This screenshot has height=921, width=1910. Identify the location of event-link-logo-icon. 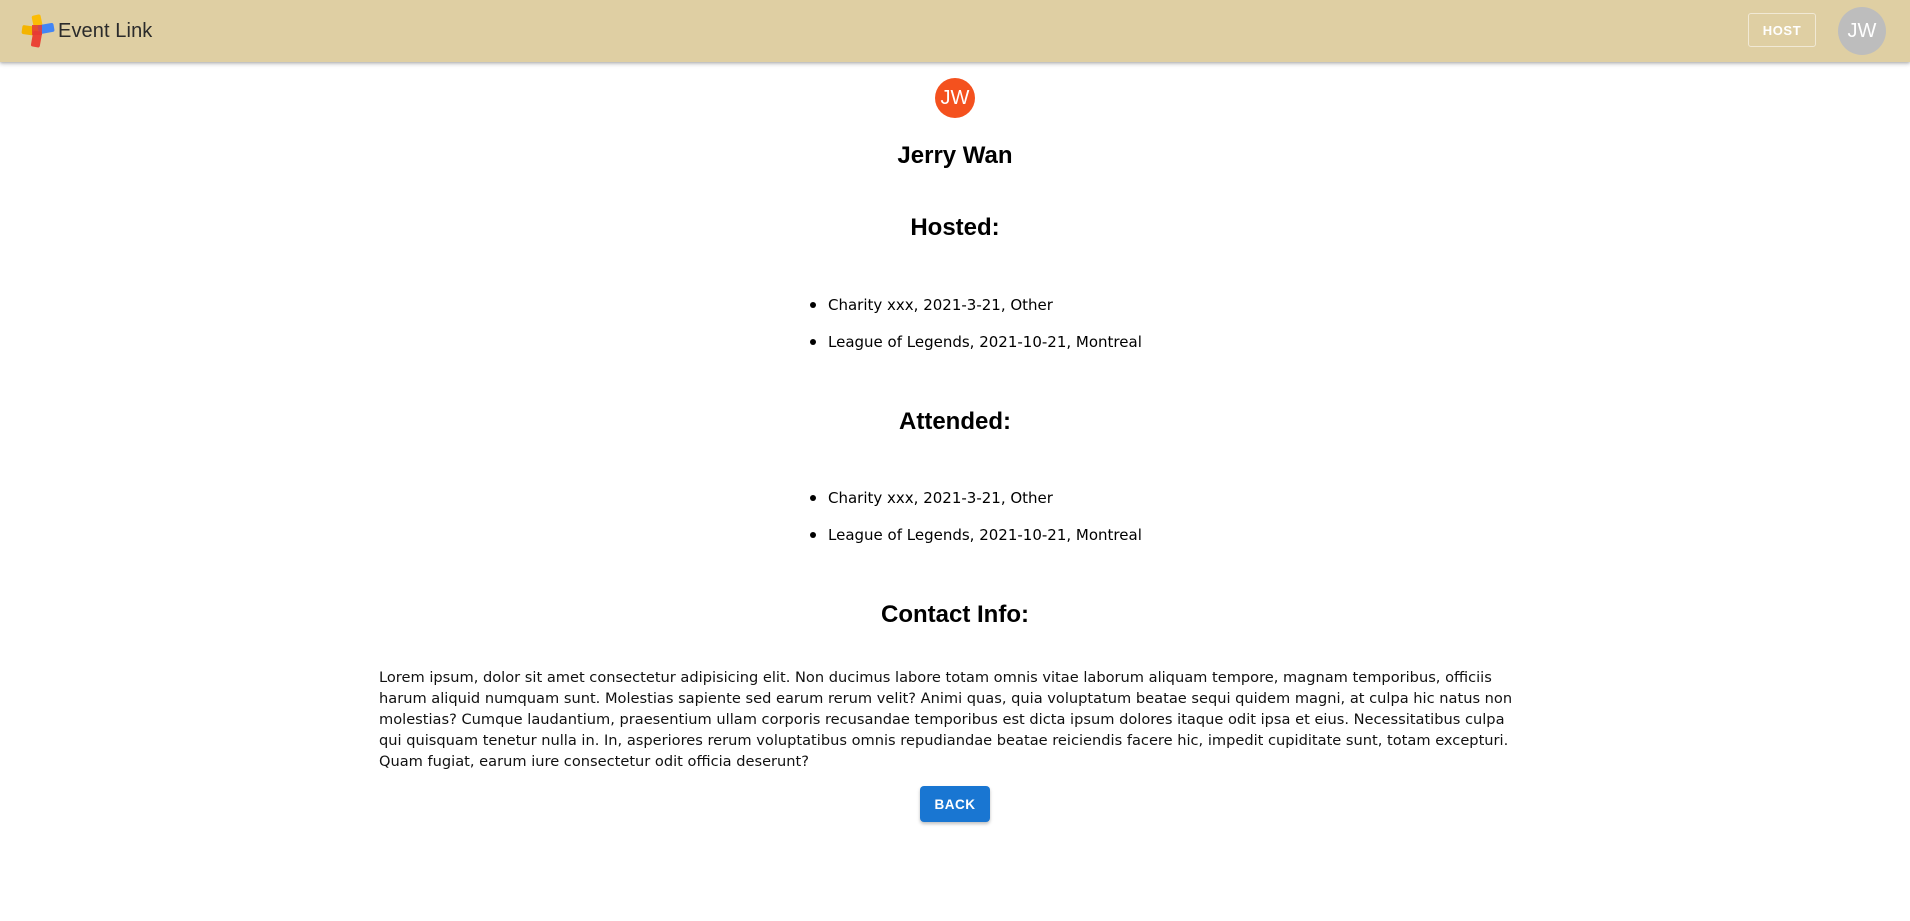
(38, 31).